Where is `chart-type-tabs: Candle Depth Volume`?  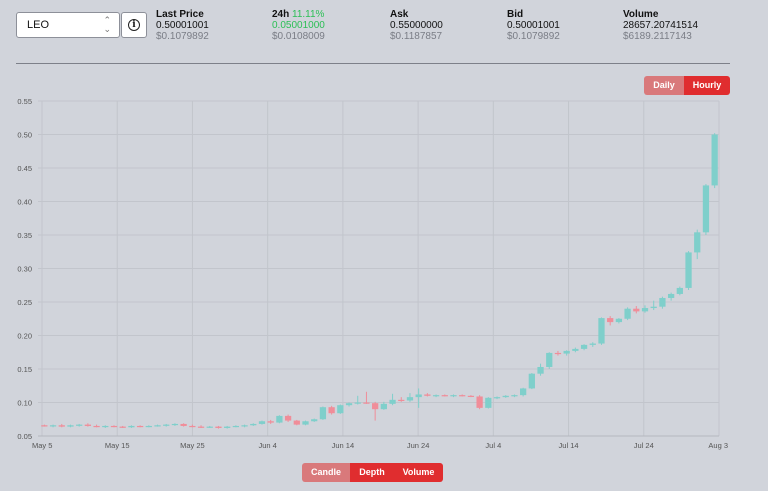
chart-type-tabs: Candle Depth Volume is located at coordinates (372, 472).